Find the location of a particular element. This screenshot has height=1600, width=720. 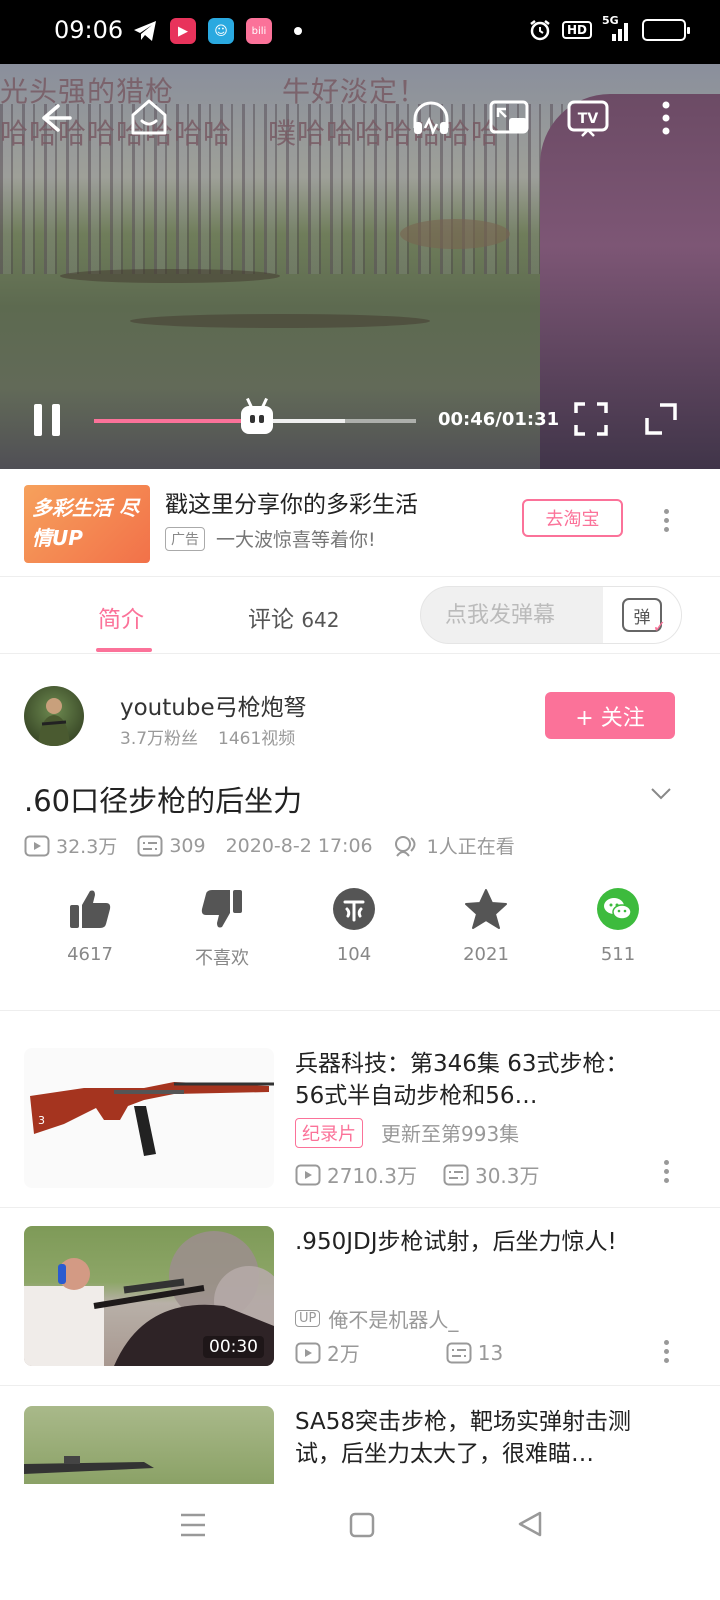

ad-subtitle: 一大波惊喜等着你! is located at coordinates (296, 540).